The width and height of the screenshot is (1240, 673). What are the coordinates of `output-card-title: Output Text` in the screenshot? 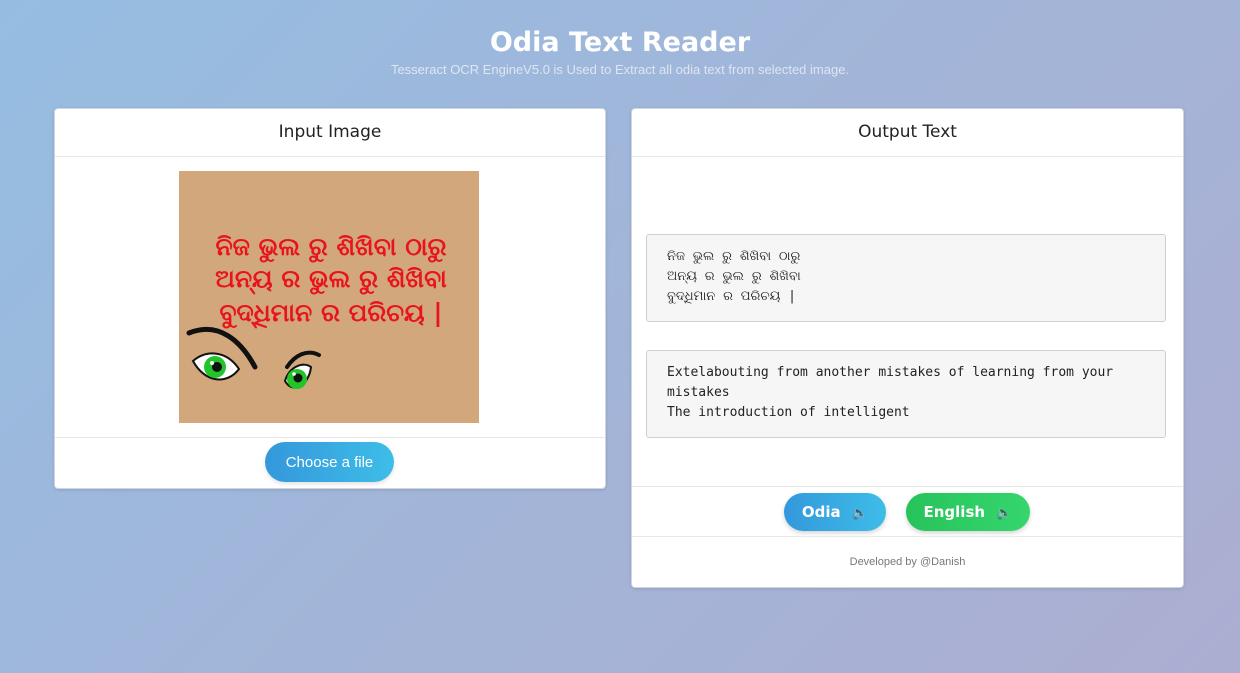 It's located at (907, 133).